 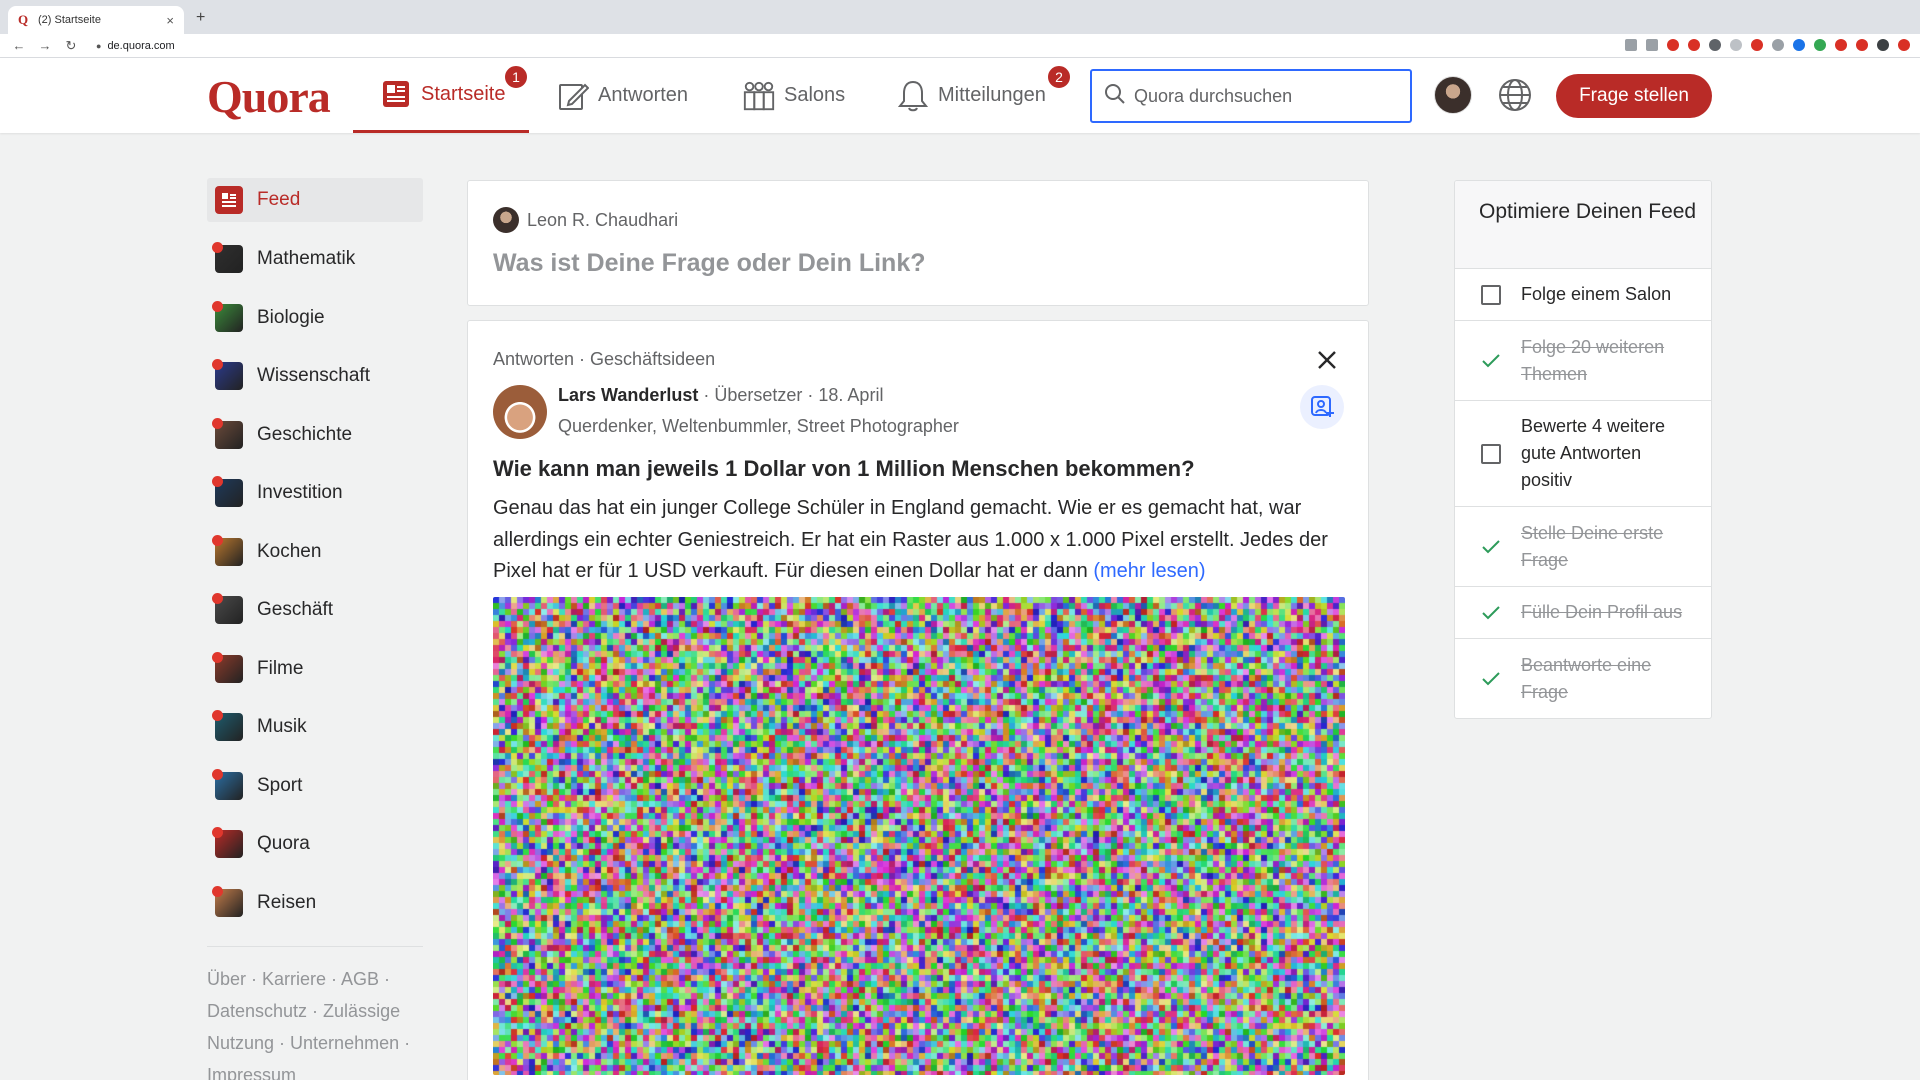 I want to click on user-avatar, so click(x=506, y=220).